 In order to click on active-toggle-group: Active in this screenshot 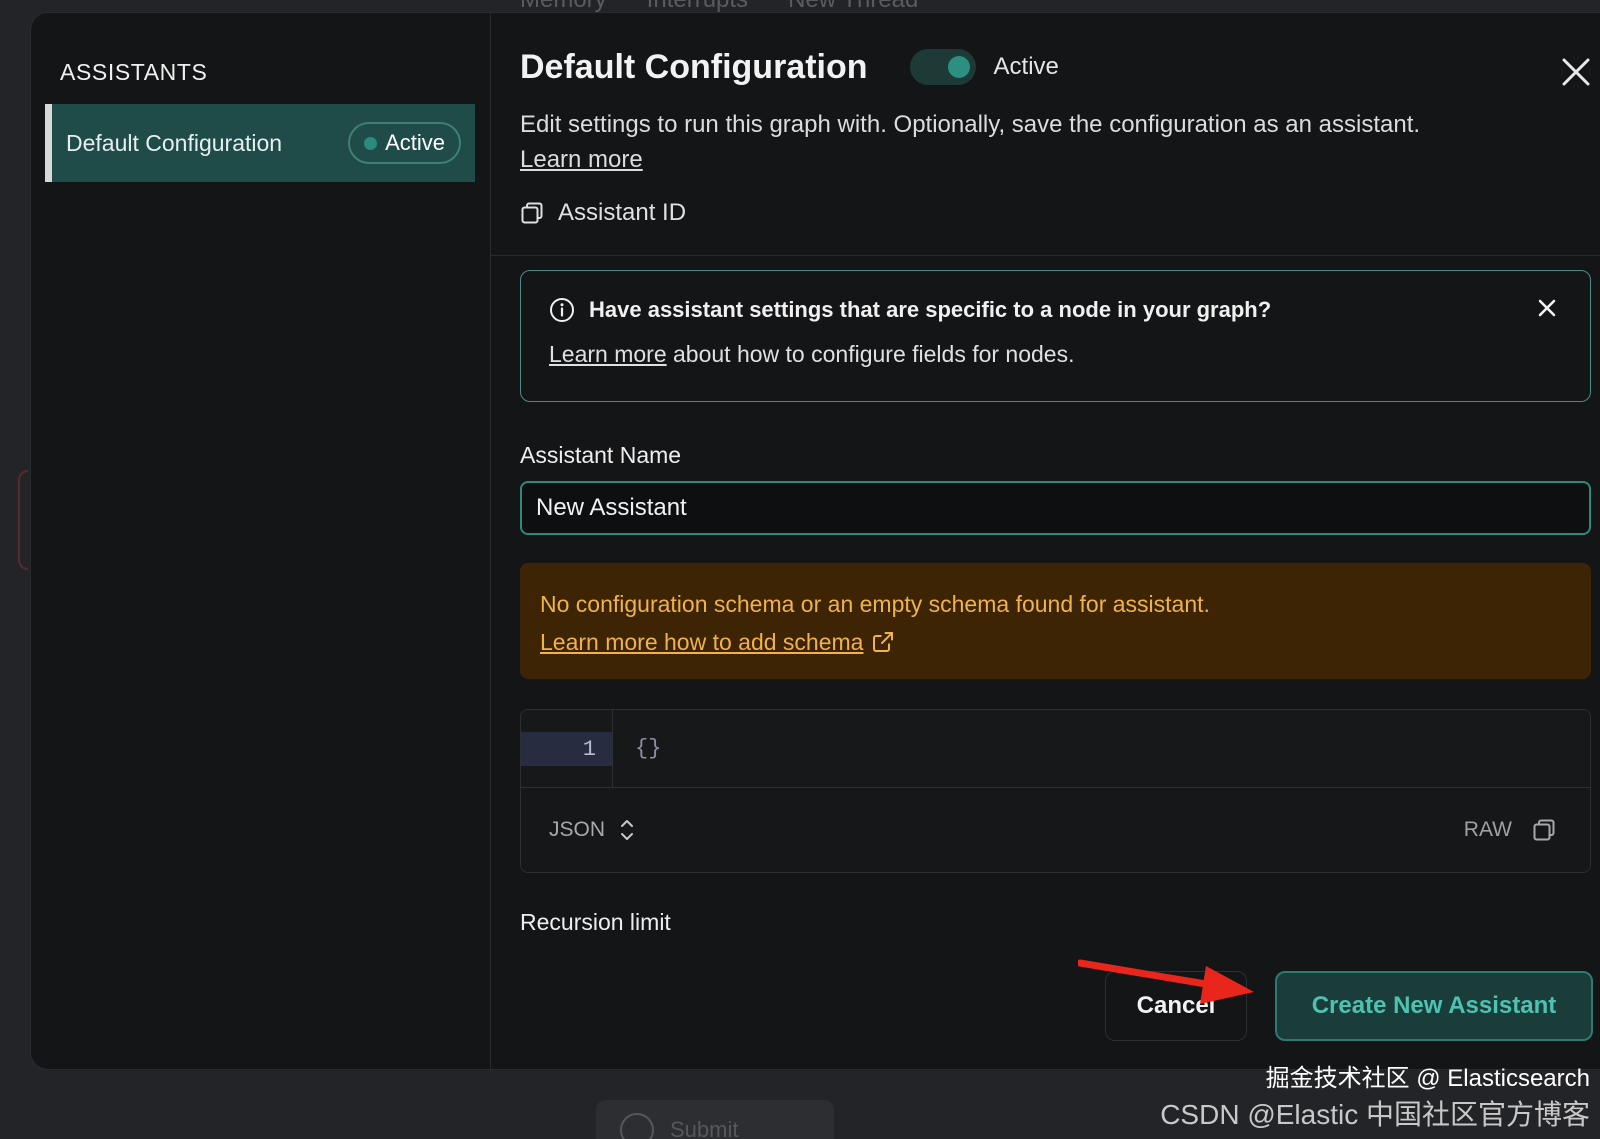, I will do `click(984, 67)`.